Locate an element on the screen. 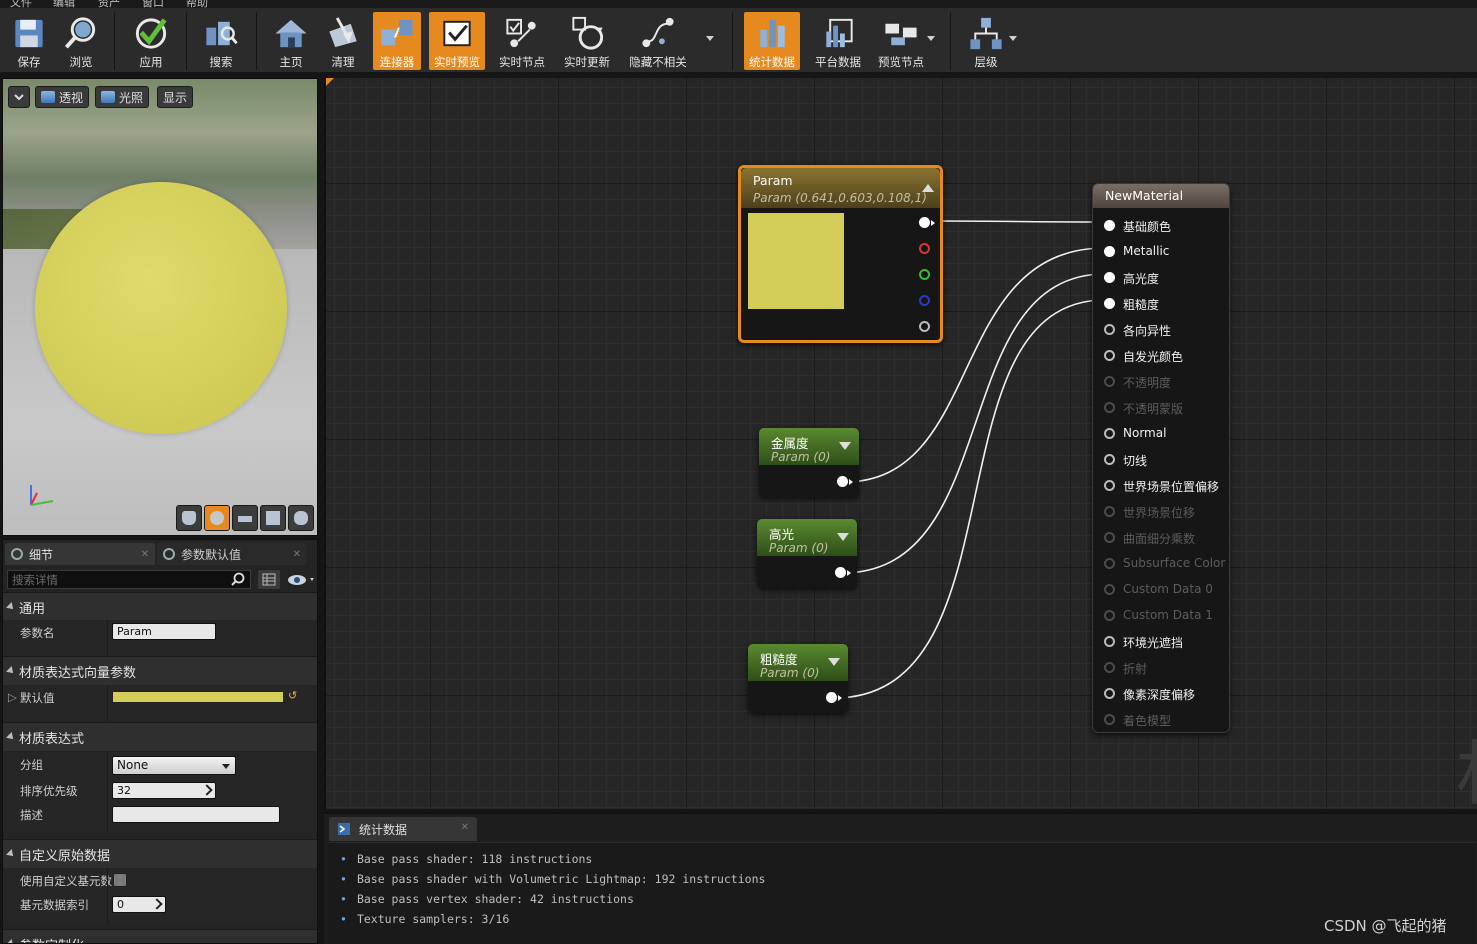 The width and height of the screenshot is (1477, 944). preview-node-button: 预览节点 is located at coordinates (901, 41).